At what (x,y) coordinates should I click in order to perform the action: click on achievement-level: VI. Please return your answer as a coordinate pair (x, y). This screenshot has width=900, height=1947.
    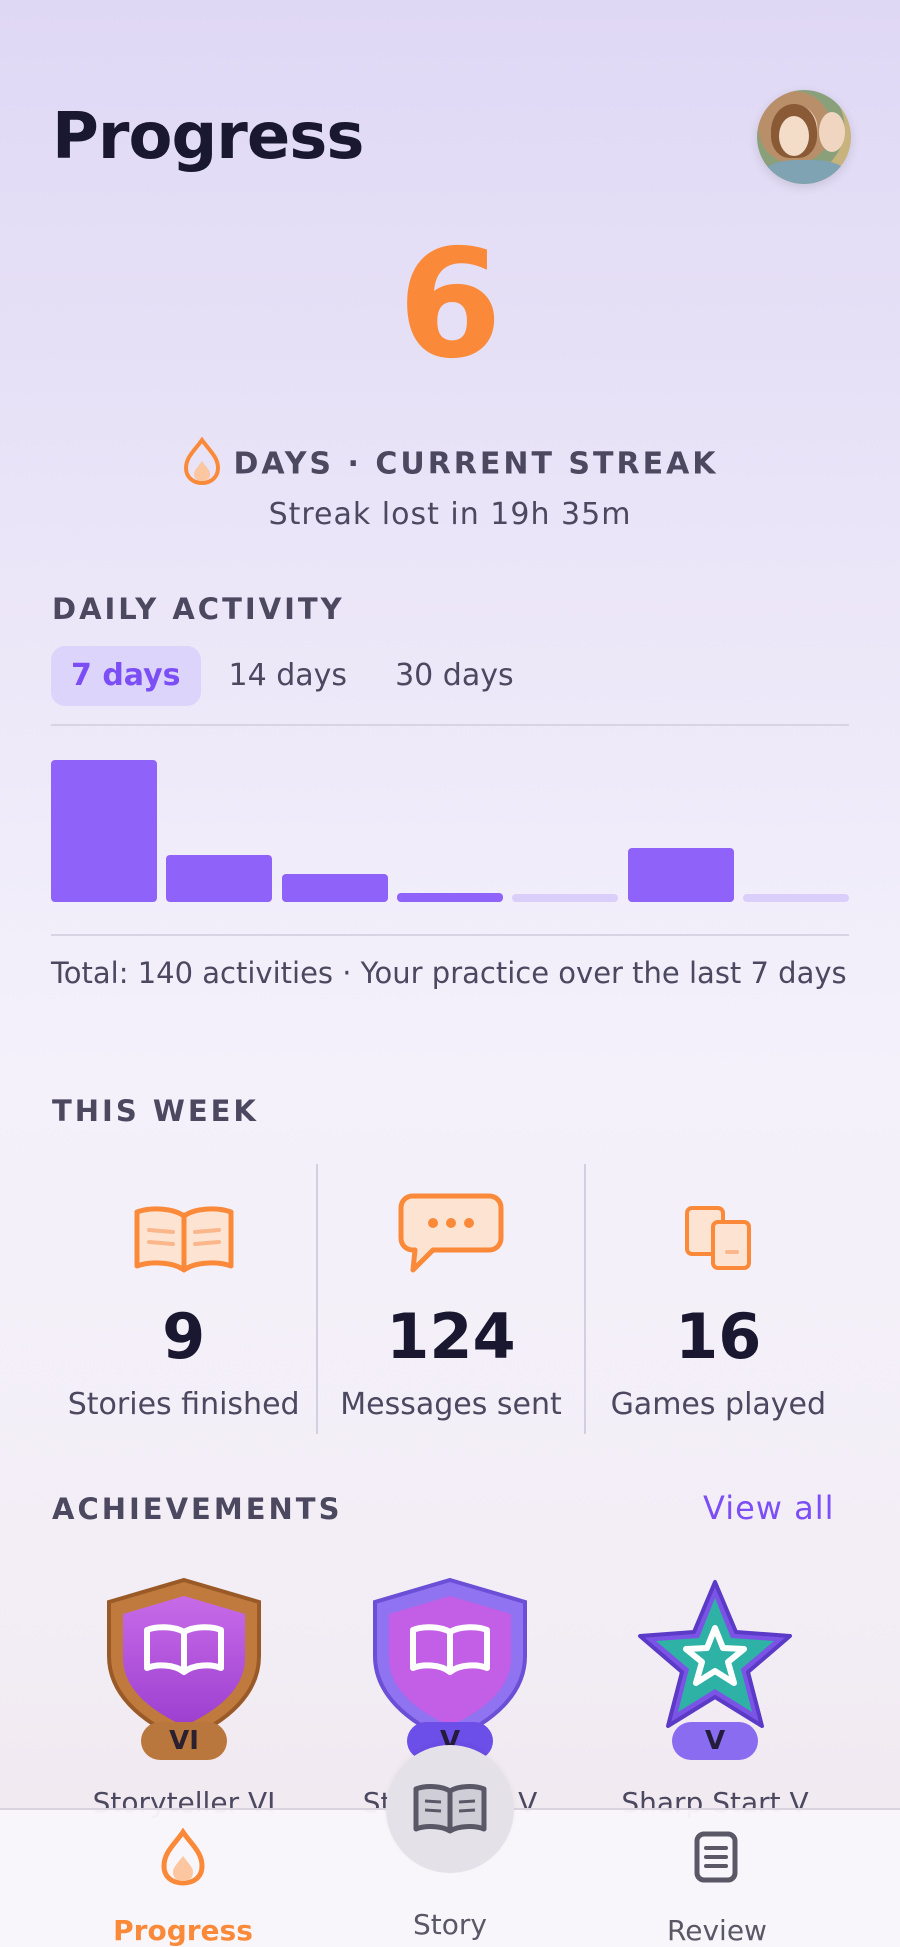
    Looking at the image, I should click on (184, 1741).